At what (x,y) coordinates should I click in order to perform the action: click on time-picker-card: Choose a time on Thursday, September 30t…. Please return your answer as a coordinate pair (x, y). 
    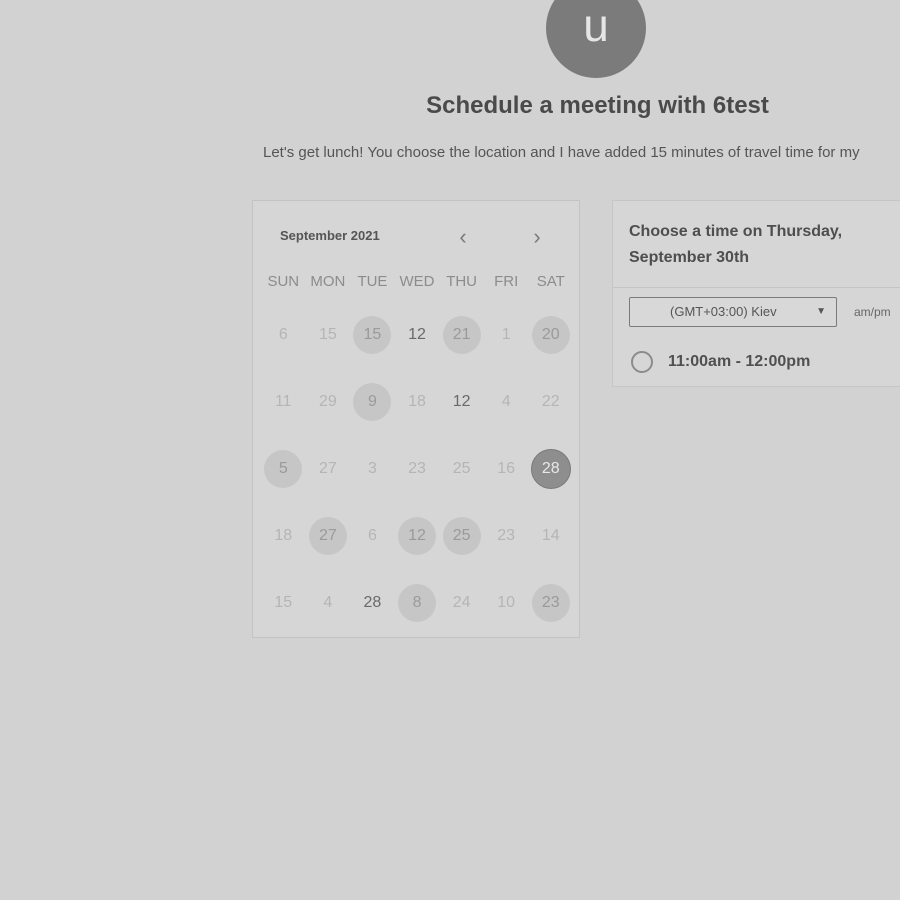
    Looking at the image, I should click on (756, 293).